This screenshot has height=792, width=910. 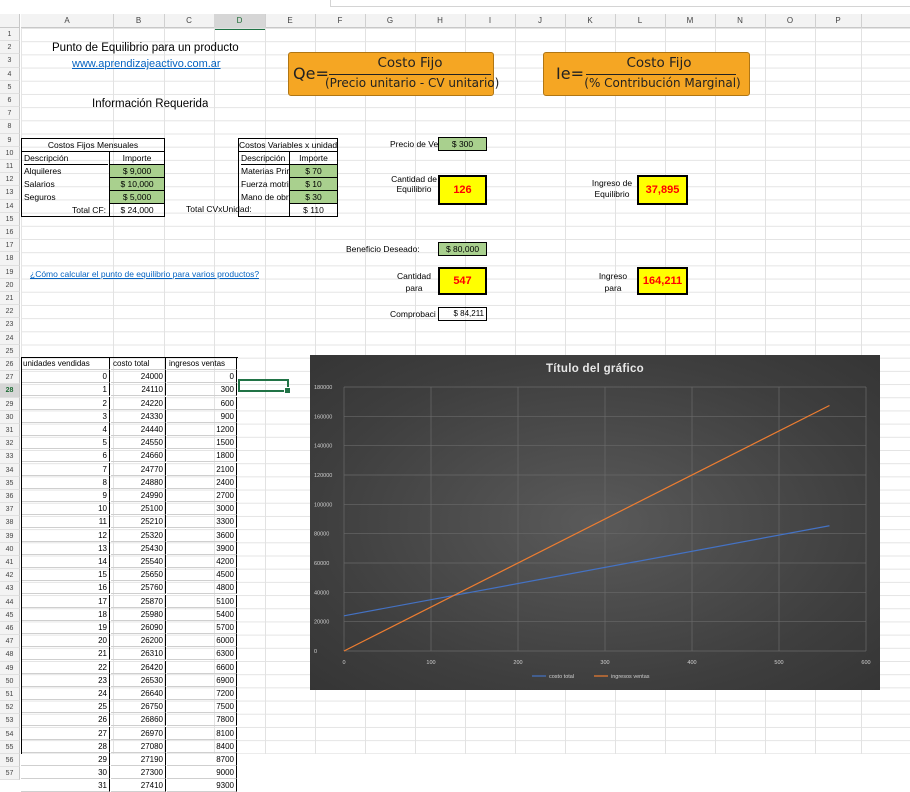 What do you see at coordinates (10, 708) in the screenshot?
I see `row-header: 52` at bounding box center [10, 708].